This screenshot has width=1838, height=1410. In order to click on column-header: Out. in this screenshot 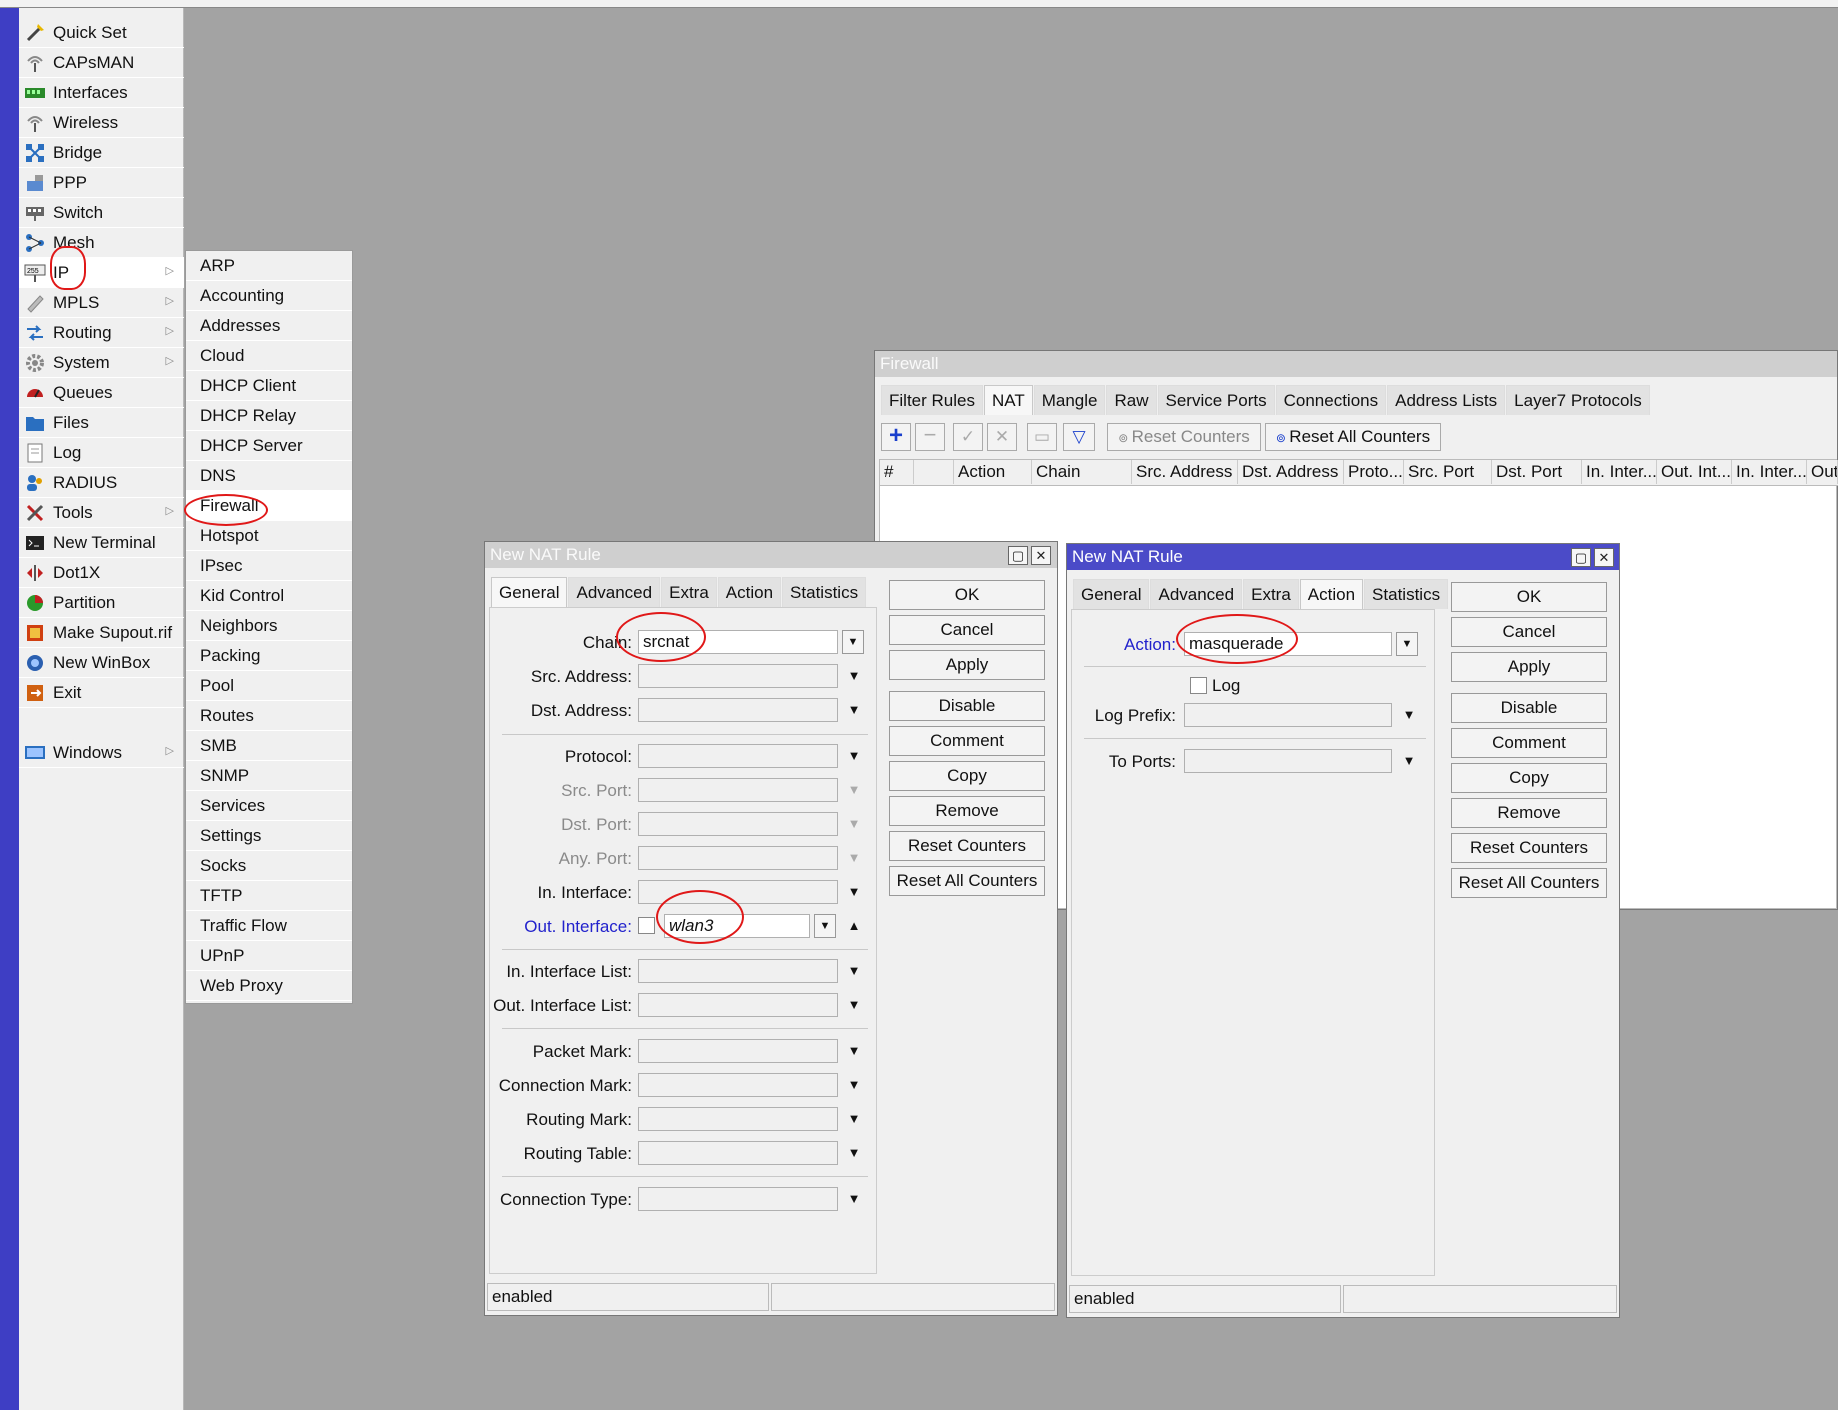, I will do `click(1822, 472)`.